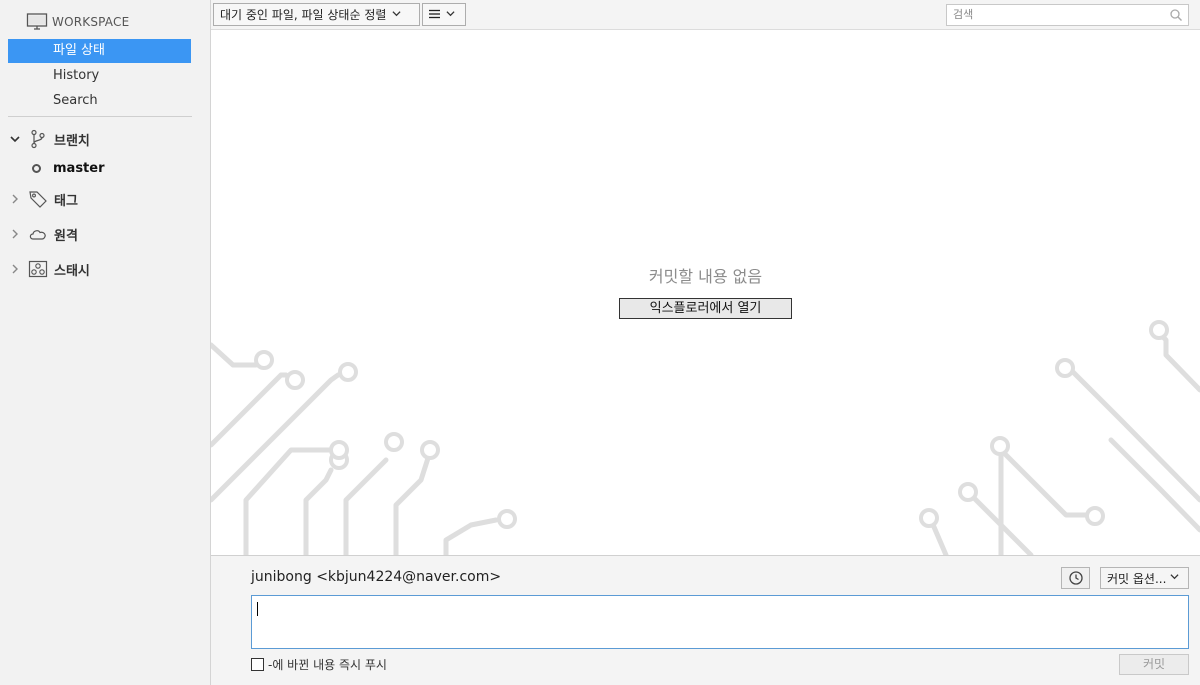 The height and width of the screenshot is (685, 1200). Describe the element at coordinates (38, 199) in the screenshot. I see `tag-icon` at that location.